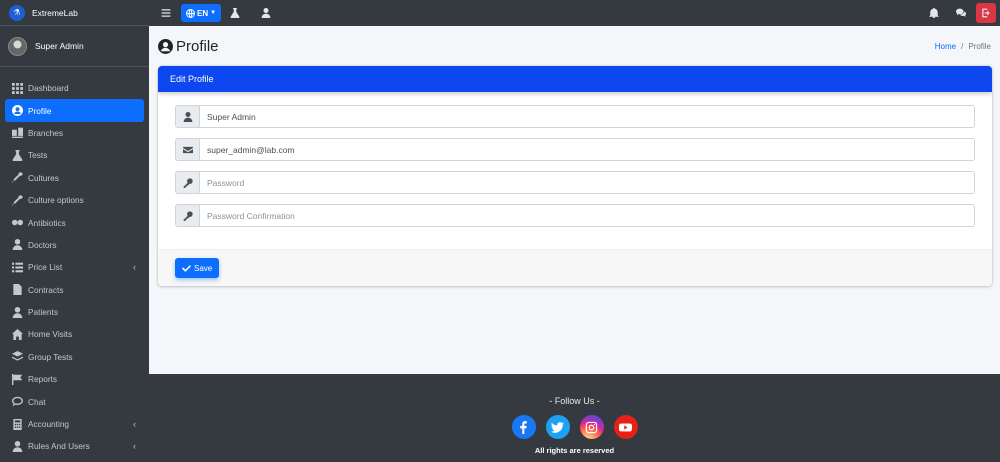 The height and width of the screenshot is (462, 1000). I want to click on sidebar-item-culture-options: Culture options, so click(74, 200).